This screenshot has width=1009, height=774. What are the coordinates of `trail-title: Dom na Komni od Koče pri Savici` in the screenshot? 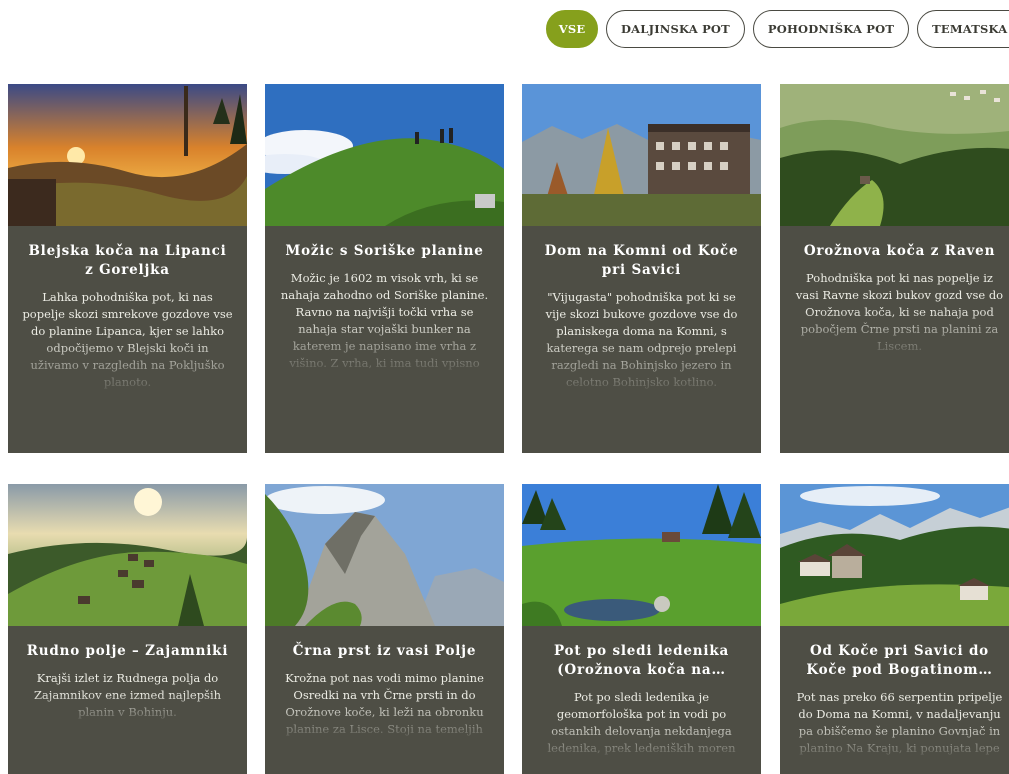 It's located at (641, 261).